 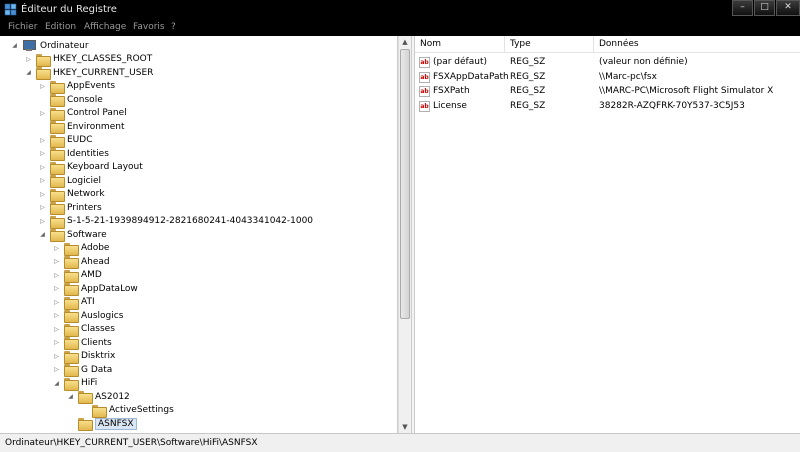 I want to click on tree-node: ASNFSX, so click(x=101, y=424).